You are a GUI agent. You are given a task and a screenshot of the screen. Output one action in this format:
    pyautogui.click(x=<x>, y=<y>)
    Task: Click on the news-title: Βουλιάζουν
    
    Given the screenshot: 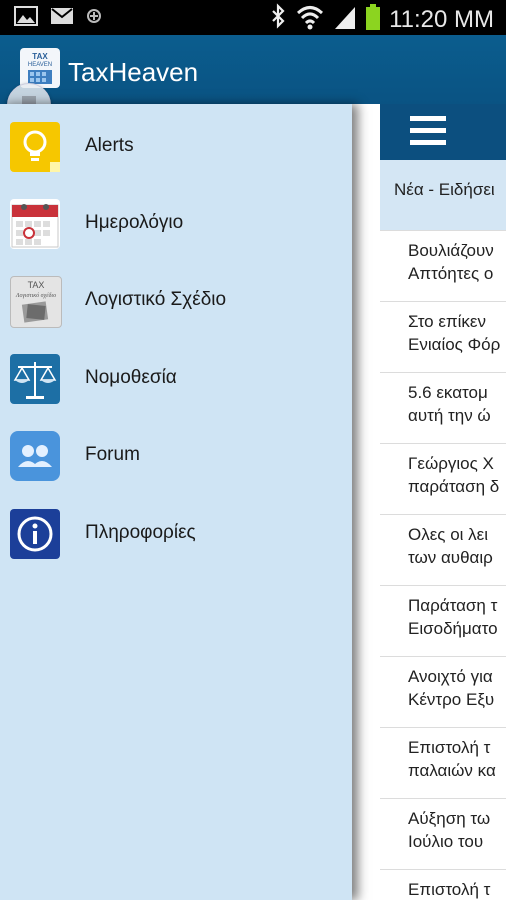 What is the action you would take?
    pyautogui.click(x=451, y=250)
    